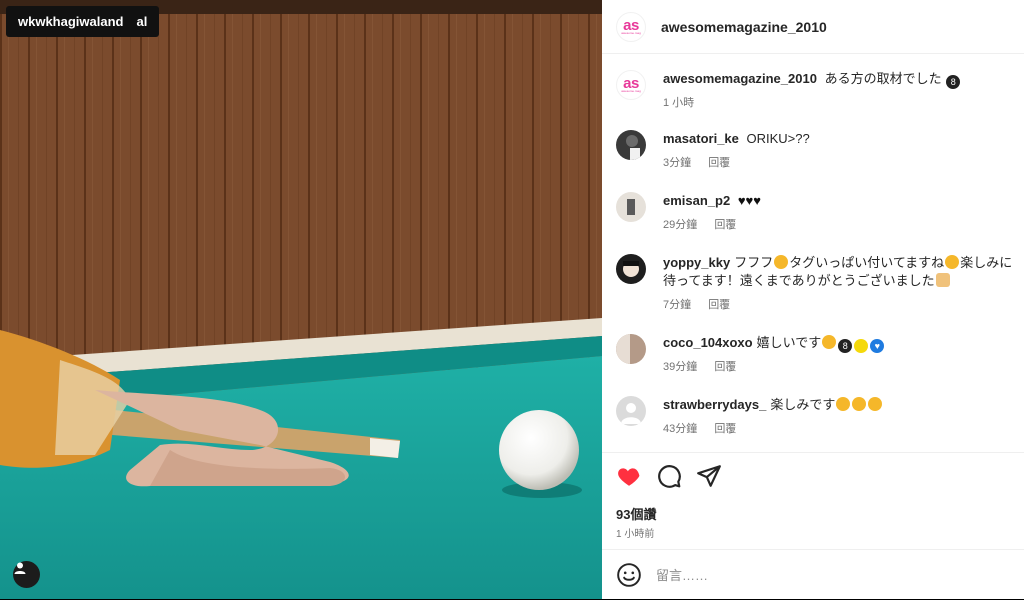  Describe the element at coordinates (635, 534) in the screenshot. I see `post-timestamp: 1 小時前` at that location.